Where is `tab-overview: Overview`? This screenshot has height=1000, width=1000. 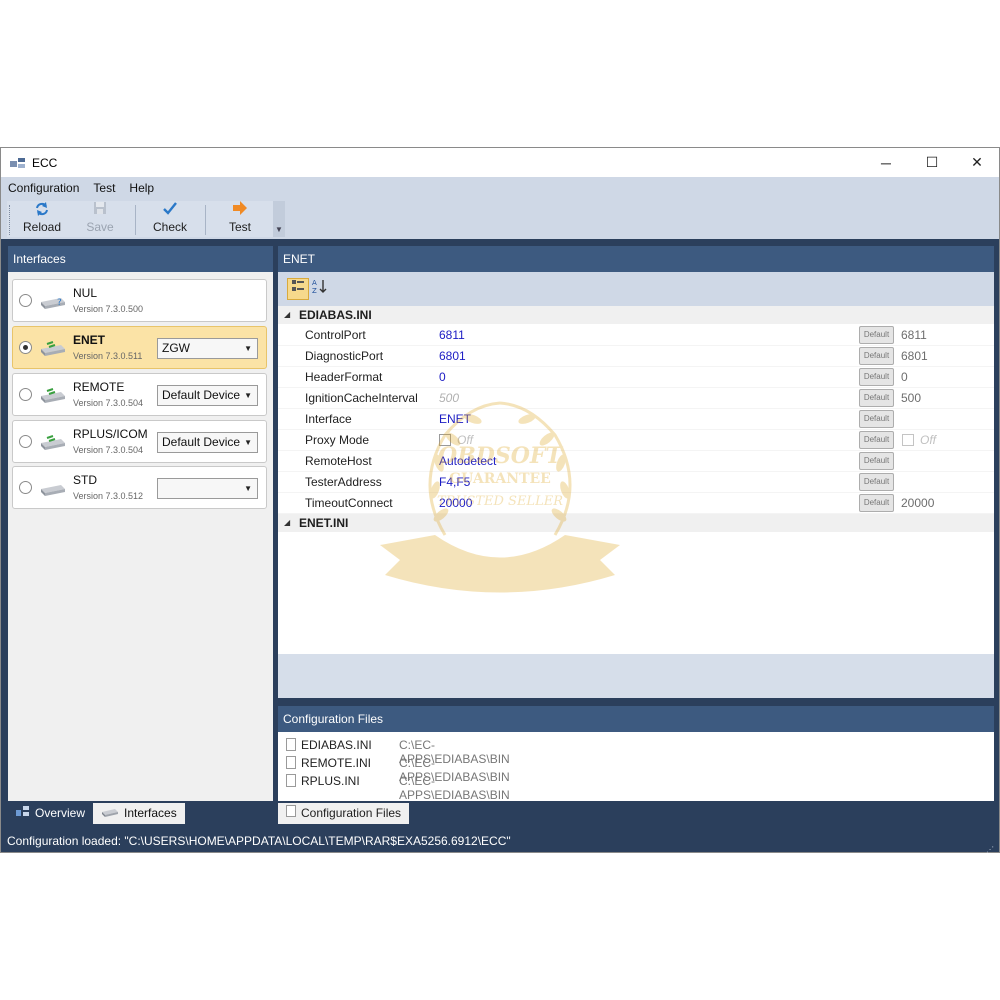
tab-overview: Overview is located at coordinates (50, 813).